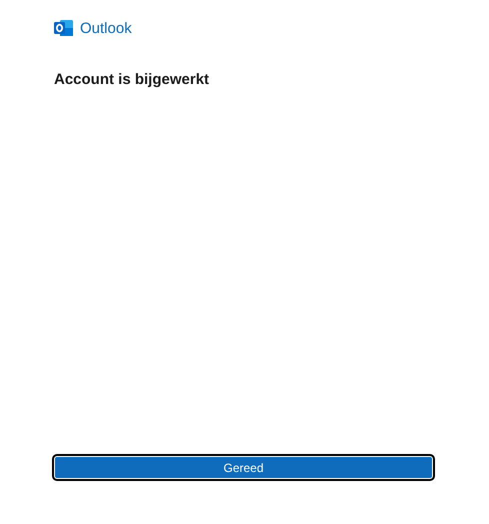 Image resolution: width=489 pixels, height=524 pixels. What do you see at coordinates (106, 28) in the screenshot?
I see `app-name: Outlook` at bounding box center [106, 28].